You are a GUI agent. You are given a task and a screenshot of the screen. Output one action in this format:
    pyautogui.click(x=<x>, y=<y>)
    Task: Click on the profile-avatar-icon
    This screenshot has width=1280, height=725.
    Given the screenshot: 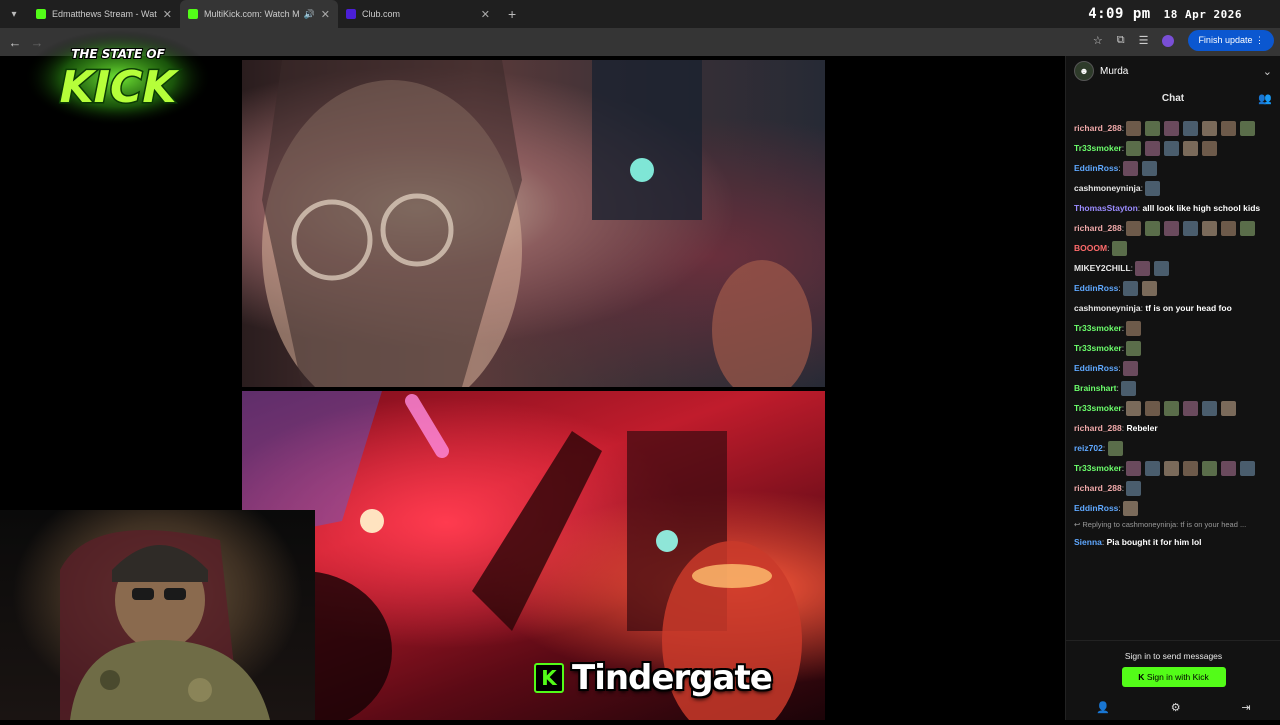 What is the action you would take?
    pyautogui.click(x=1168, y=40)
    